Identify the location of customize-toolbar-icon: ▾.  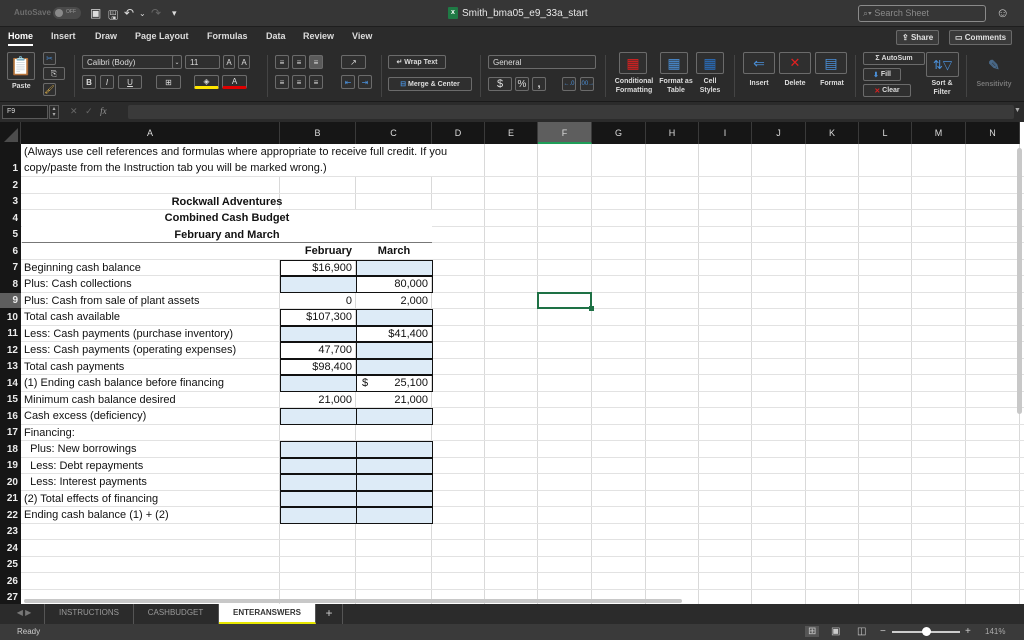
(174, 13).